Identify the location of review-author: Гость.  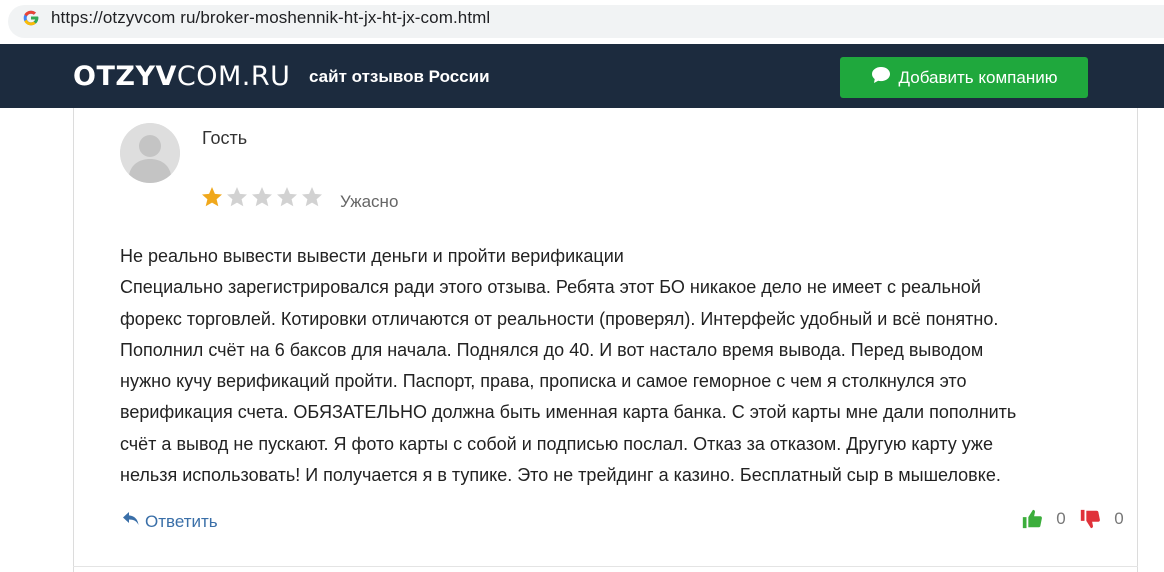
(225, 138).